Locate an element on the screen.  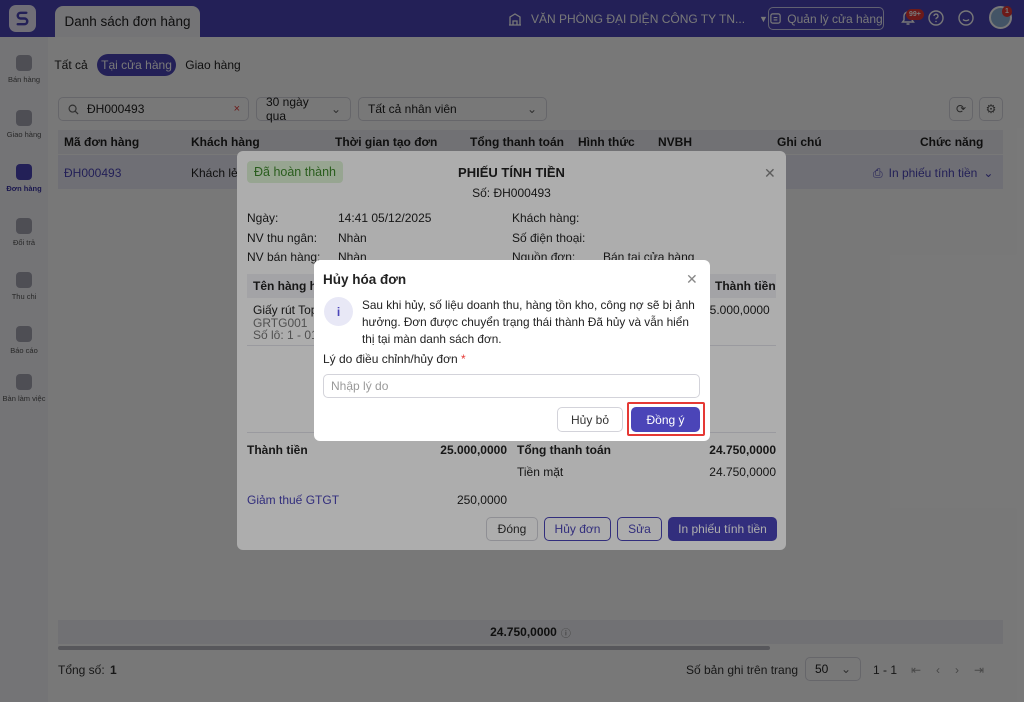
dialog-title: Hủy hóa đơn is located at coordinates (365, 279).